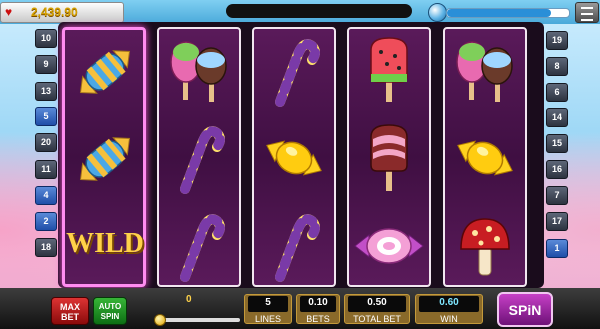 The height and width of the screenshot is (329, 600). Describe the element at coordinates (449, 309) in the screenshot. I see `win-box: 0.60 WIN` at that location.